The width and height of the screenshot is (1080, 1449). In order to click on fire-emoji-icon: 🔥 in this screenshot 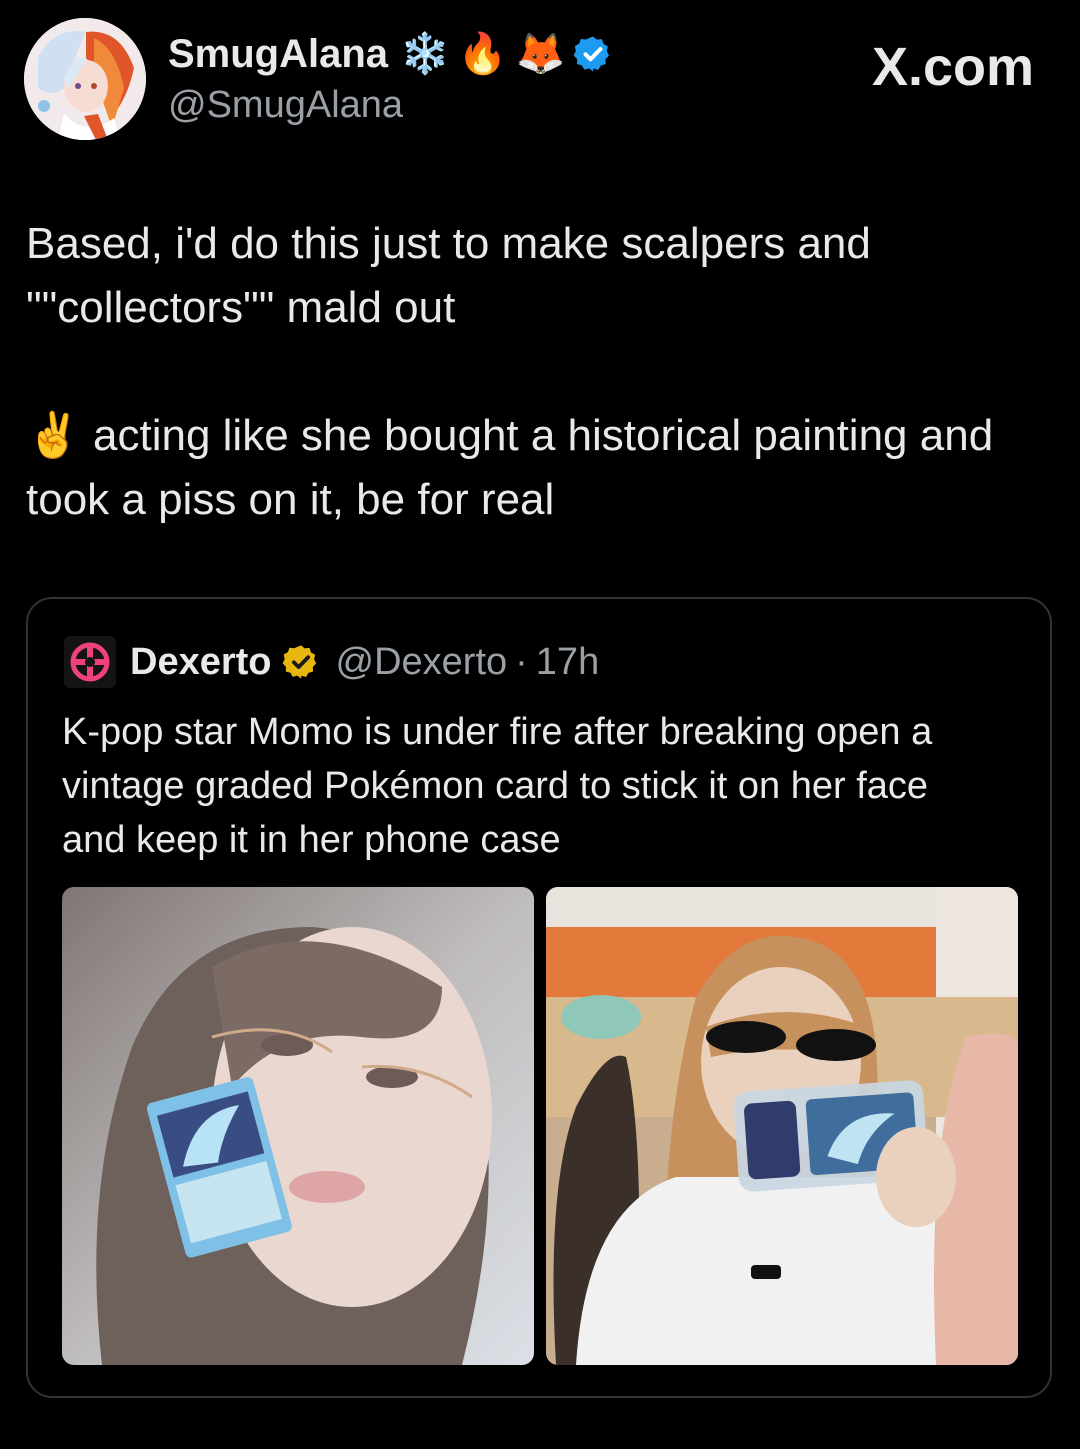, I will do `click(482, 54)`.